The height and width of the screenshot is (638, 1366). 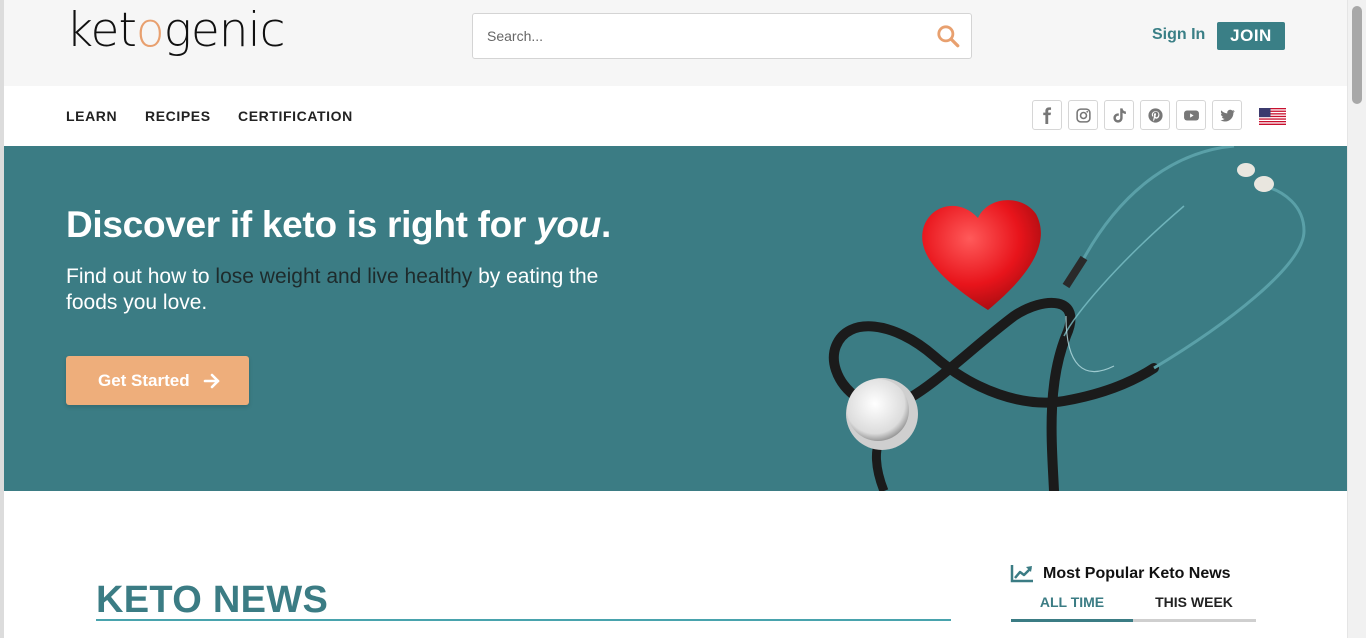 I want to click on trending-chart-icon, so click(x=1021, y=574).